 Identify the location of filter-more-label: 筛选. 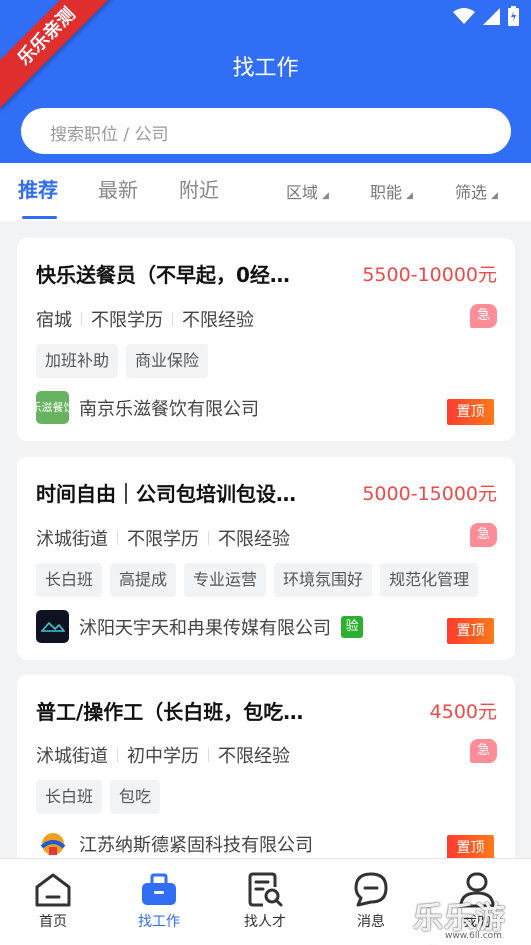
(471, 192).